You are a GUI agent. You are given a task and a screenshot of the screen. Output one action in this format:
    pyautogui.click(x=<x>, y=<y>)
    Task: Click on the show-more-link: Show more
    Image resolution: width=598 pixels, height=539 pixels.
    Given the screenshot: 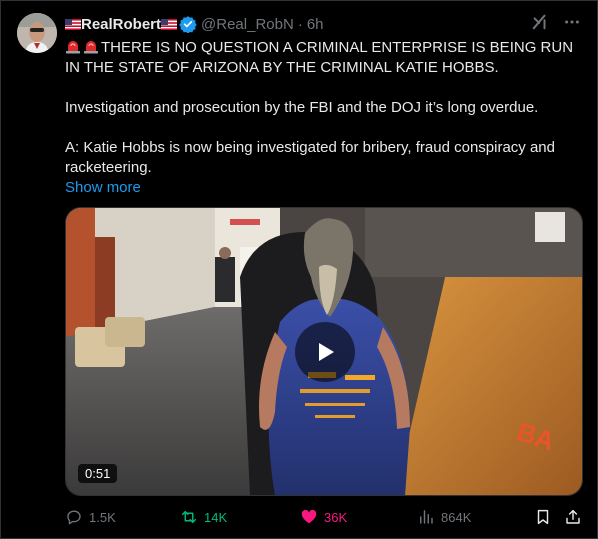 What is the action you would take?
    pyautogui.click(x=324, y=188)
    